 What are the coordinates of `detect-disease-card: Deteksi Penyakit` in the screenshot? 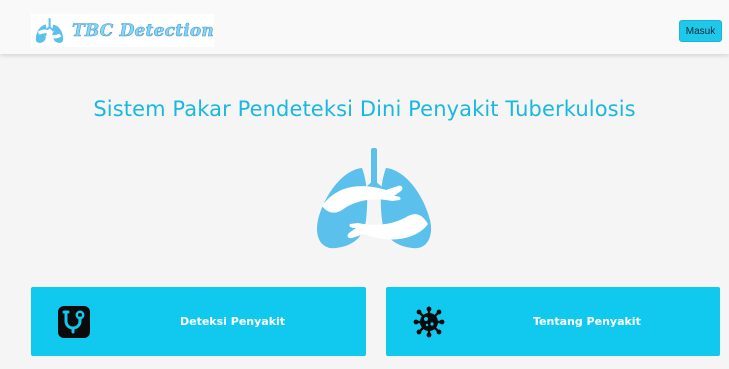 It's located at (198, 321).